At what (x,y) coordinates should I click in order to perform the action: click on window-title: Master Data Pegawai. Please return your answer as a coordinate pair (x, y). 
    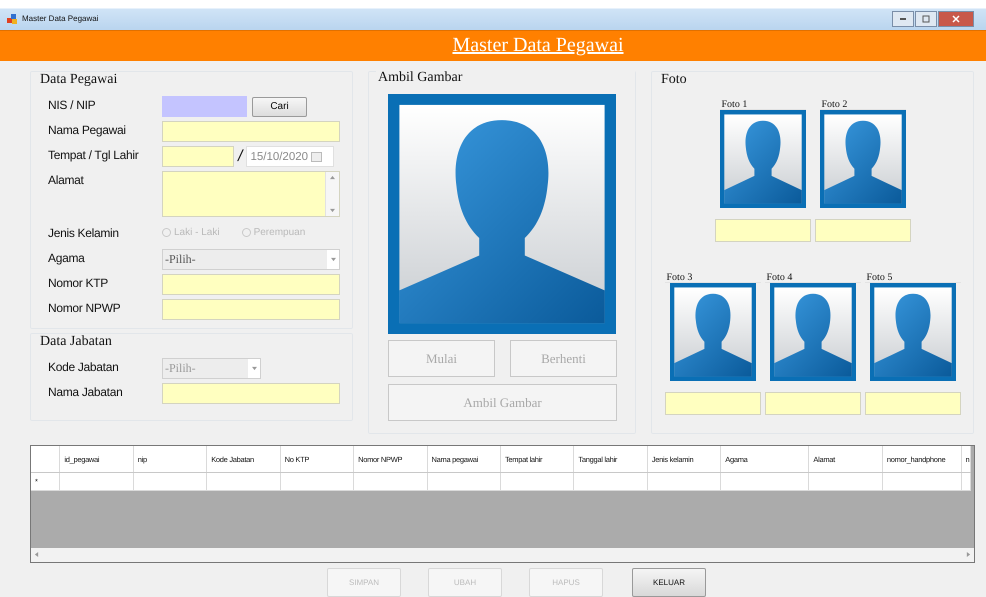
    Looking at the image, I should click on (60, 19).